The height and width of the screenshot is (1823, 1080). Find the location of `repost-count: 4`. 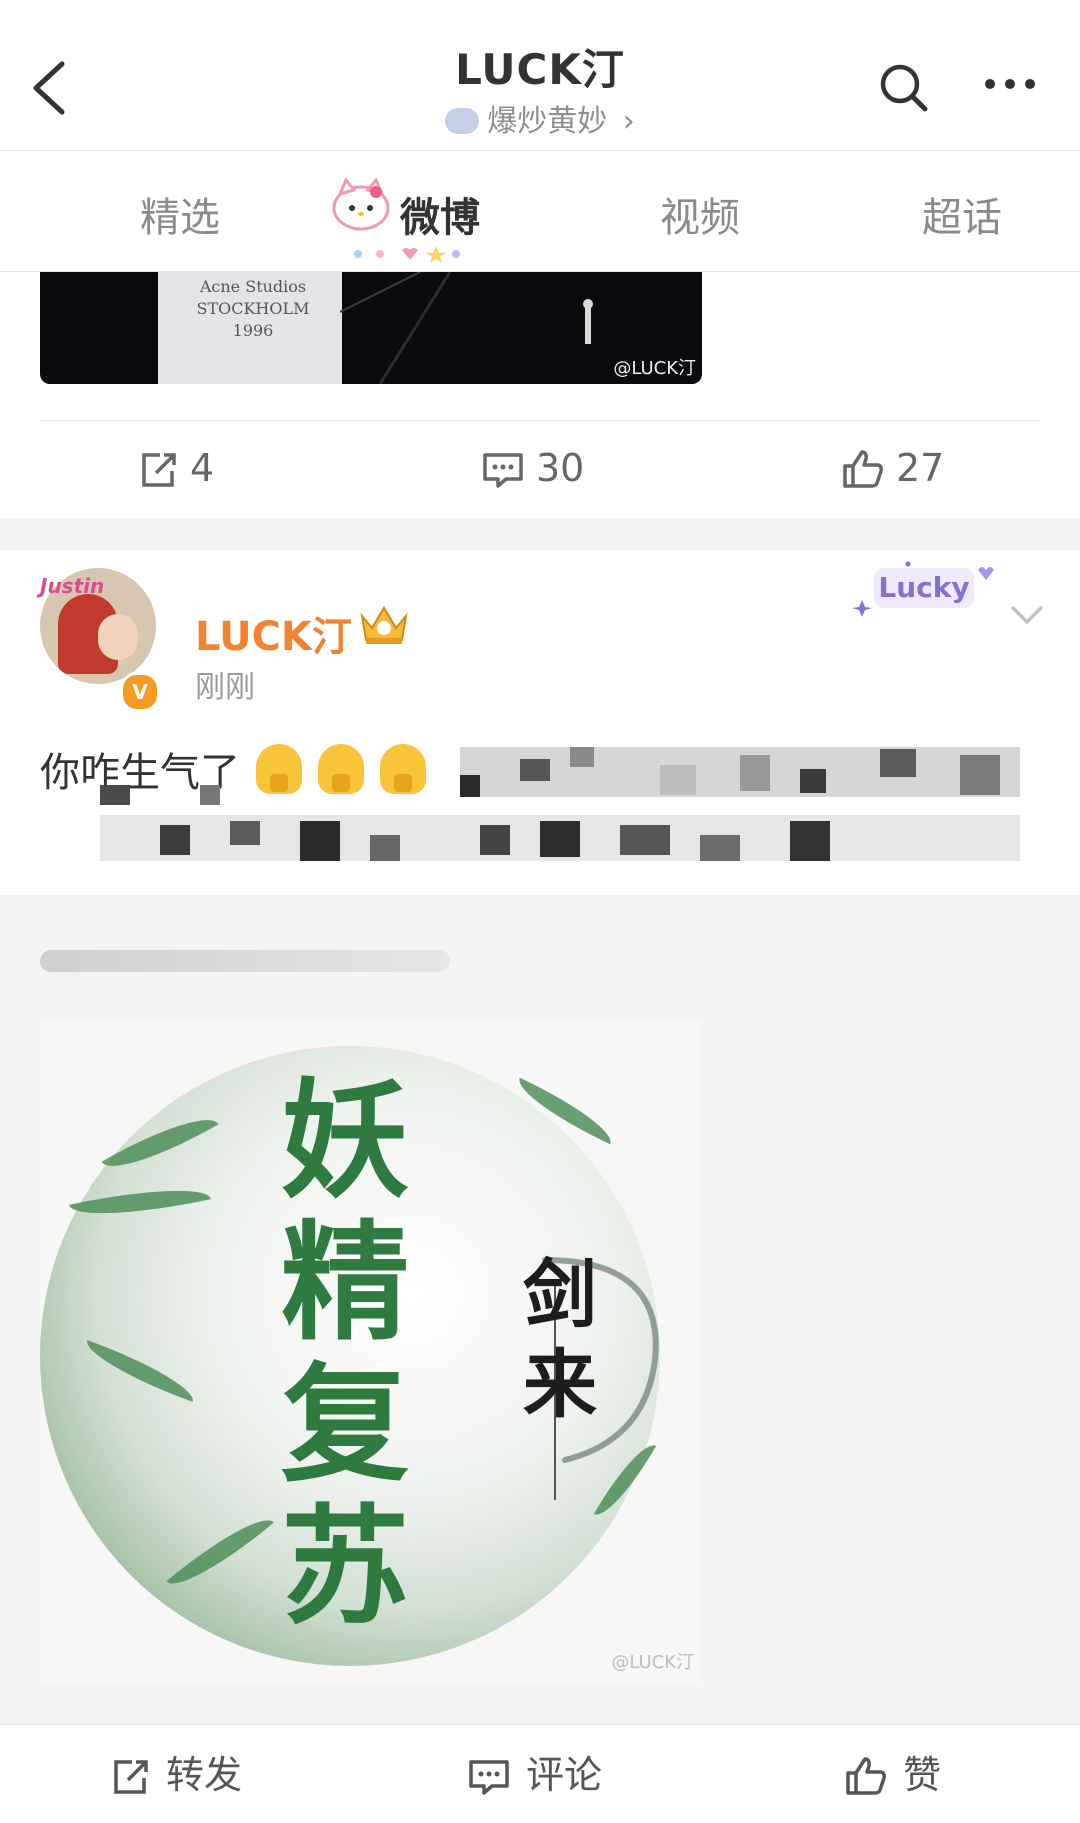

repost-count: 4 is located at coordinates (202, 468).